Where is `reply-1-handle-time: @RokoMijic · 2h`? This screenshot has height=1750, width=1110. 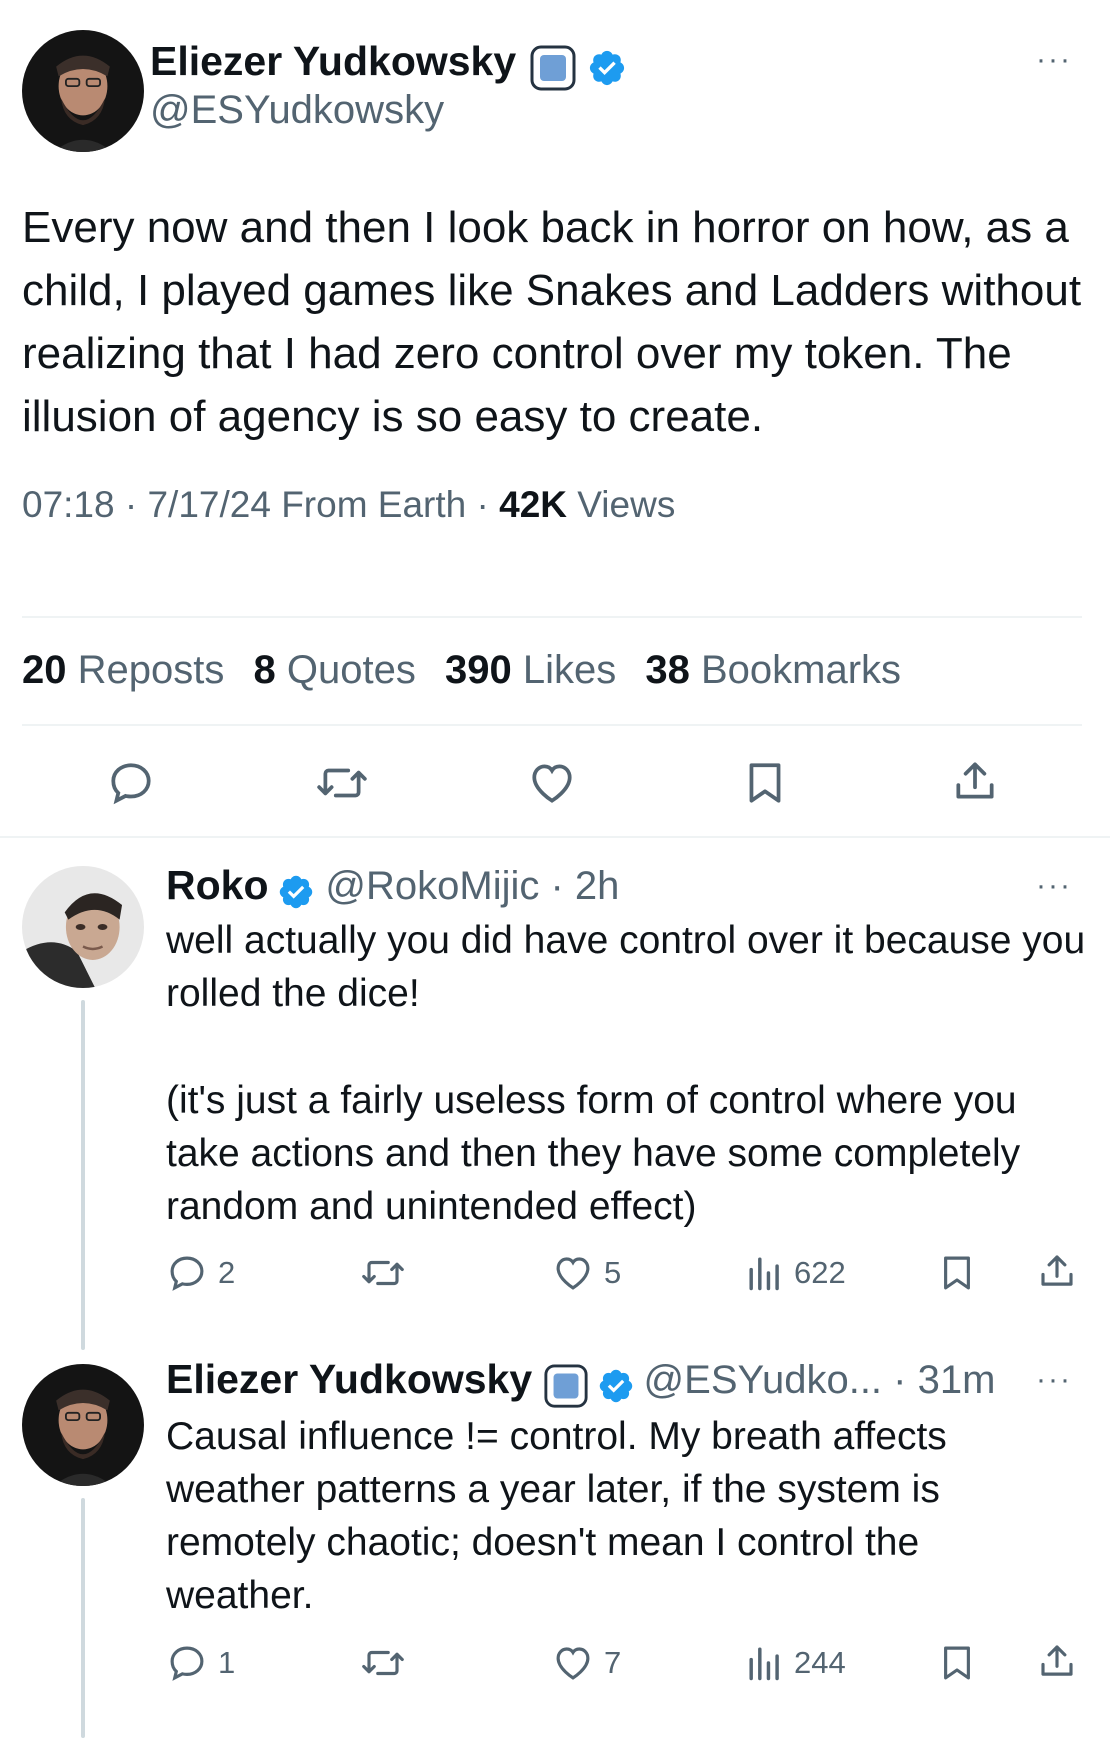 reply-1-handle-time: @RokoMijic · 2h is located at coordinates (472, 886).